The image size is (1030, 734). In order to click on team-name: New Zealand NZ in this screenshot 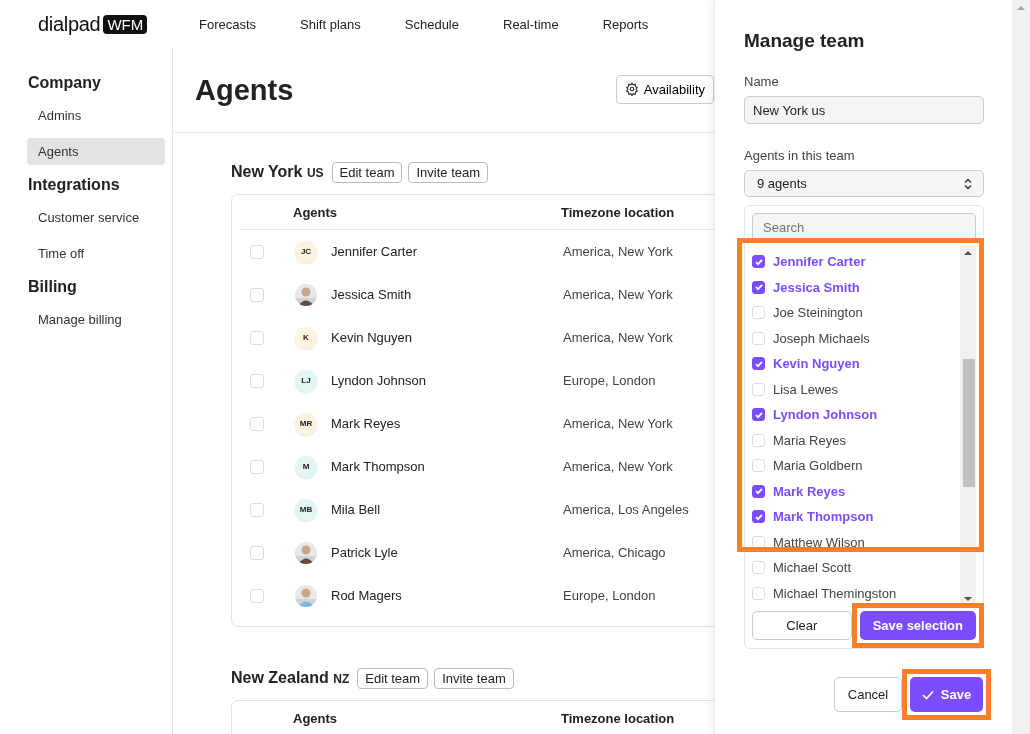, I will do `click(290, 678)`.